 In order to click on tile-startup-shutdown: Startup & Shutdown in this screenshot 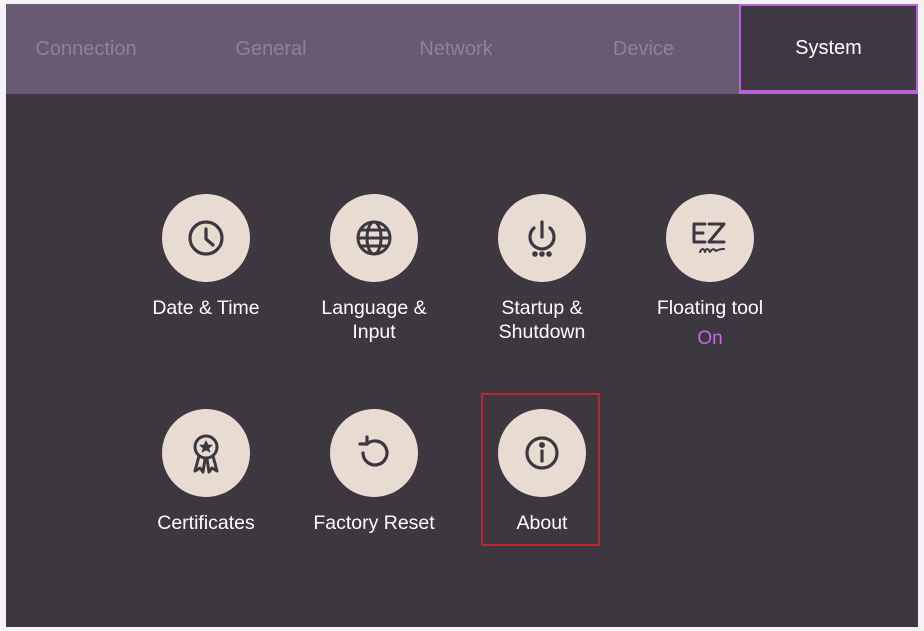, I will do `click(542, 279)`.